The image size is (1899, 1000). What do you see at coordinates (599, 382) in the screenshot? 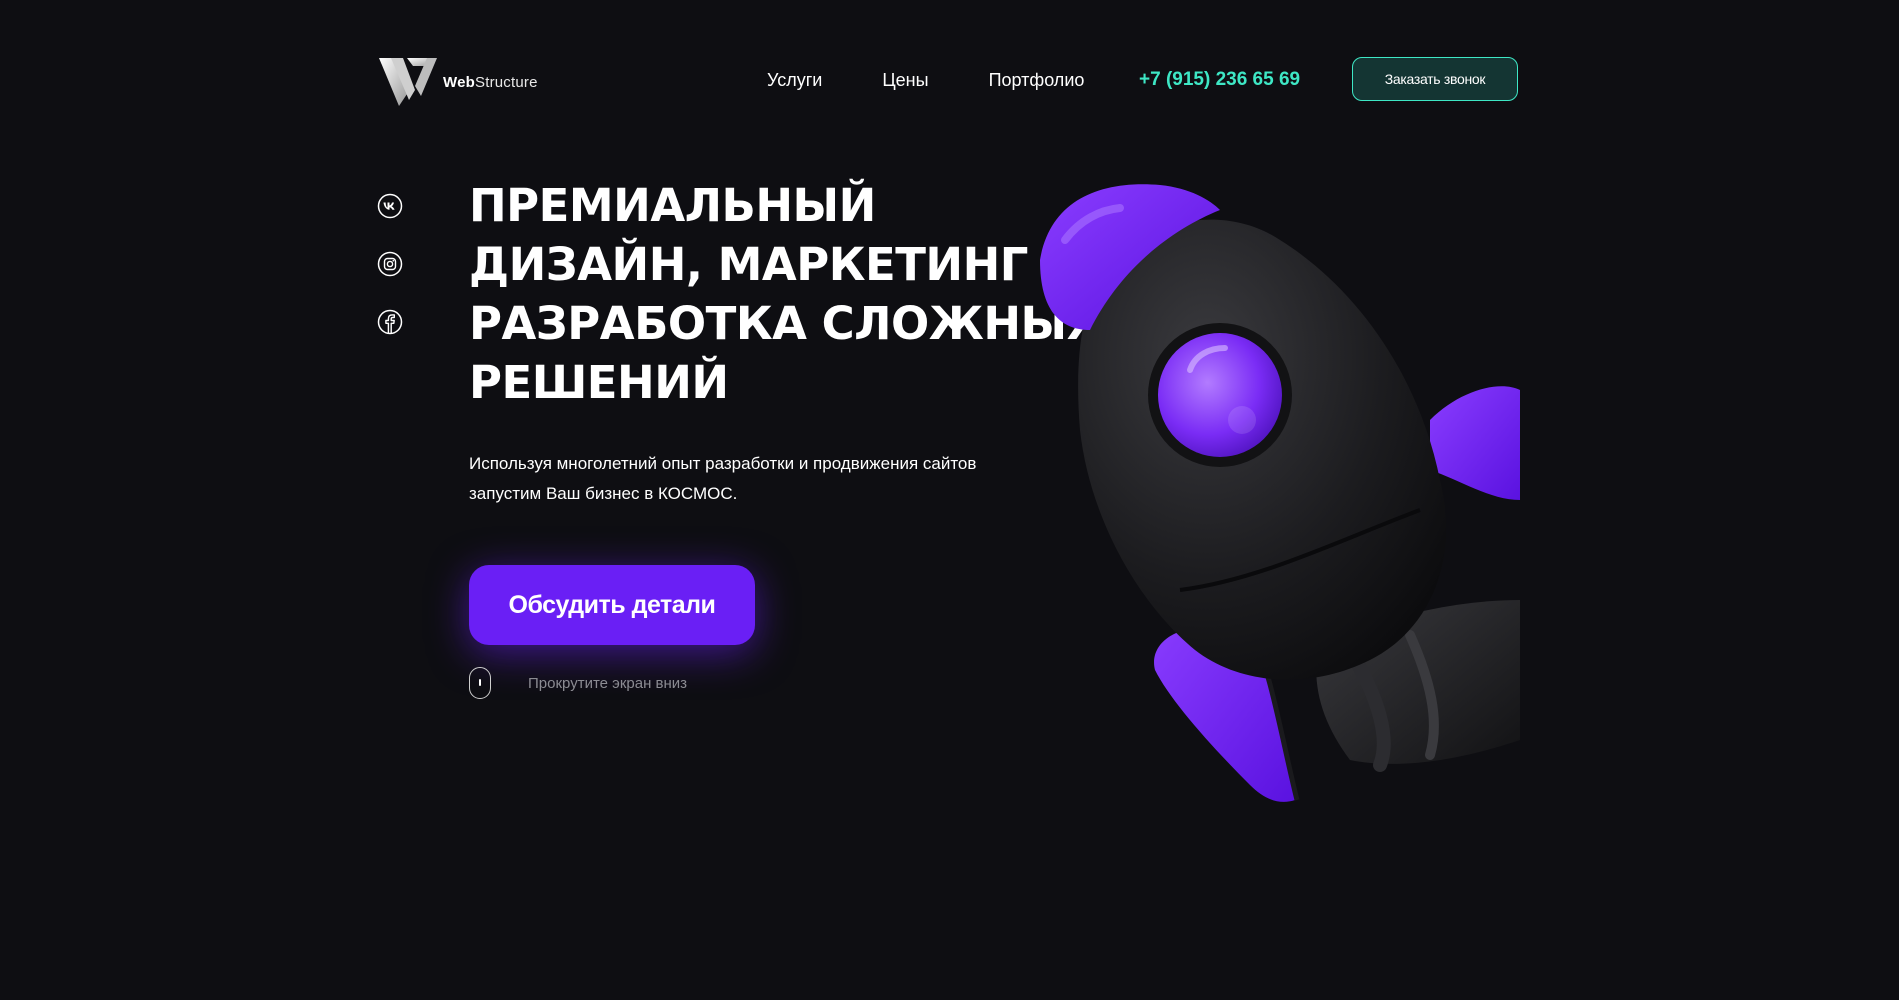
I see `hero-title-line: РЕШЕНИЙ` at bounding box center [599, 382].